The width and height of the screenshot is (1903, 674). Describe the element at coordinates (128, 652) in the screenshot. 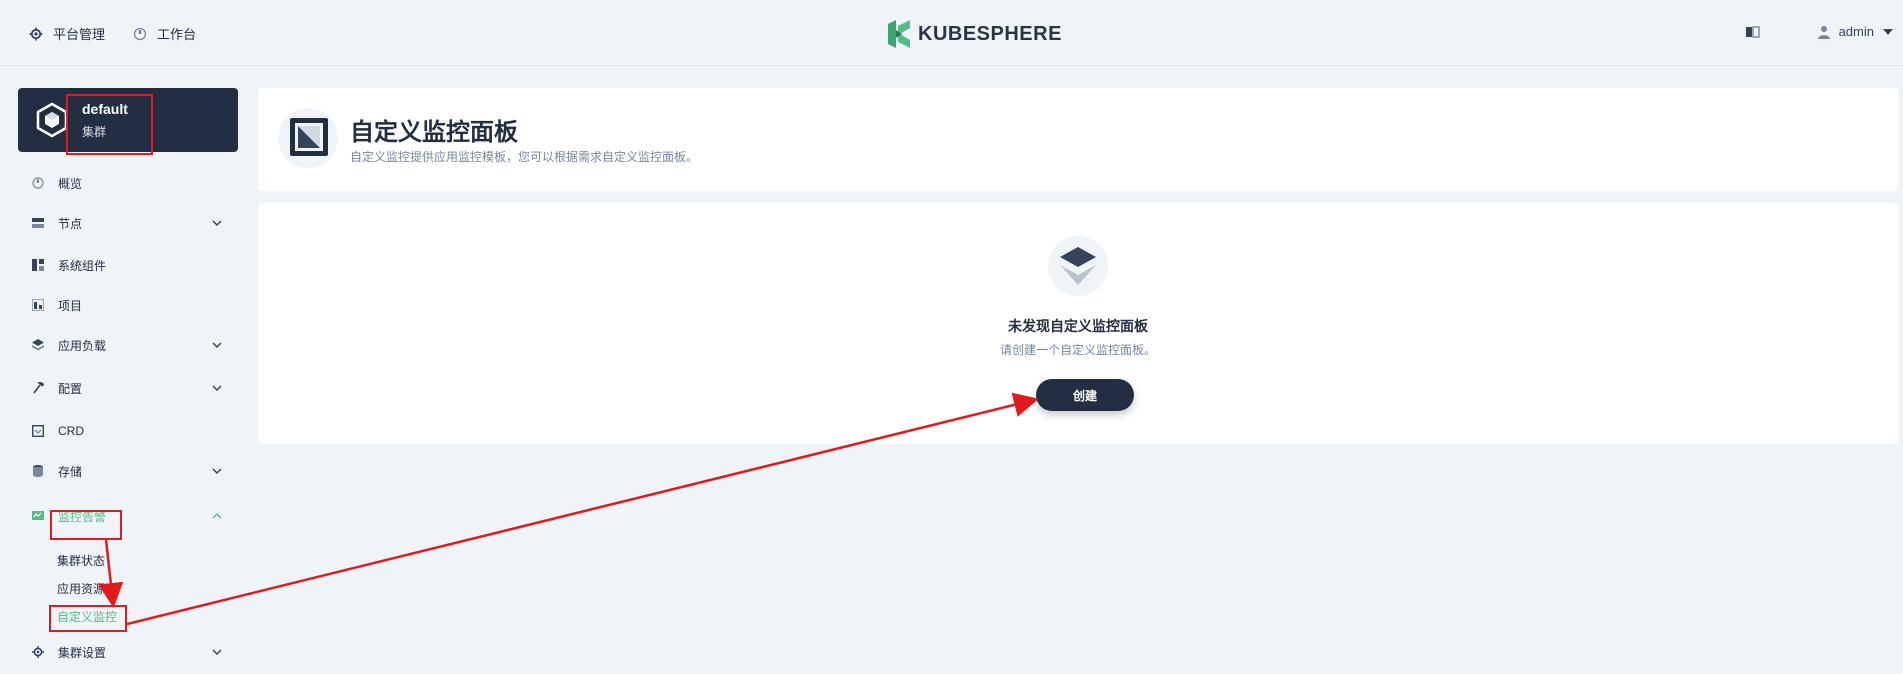

I see `sidebar-item-cluster-settings: 集群设置` at that location.